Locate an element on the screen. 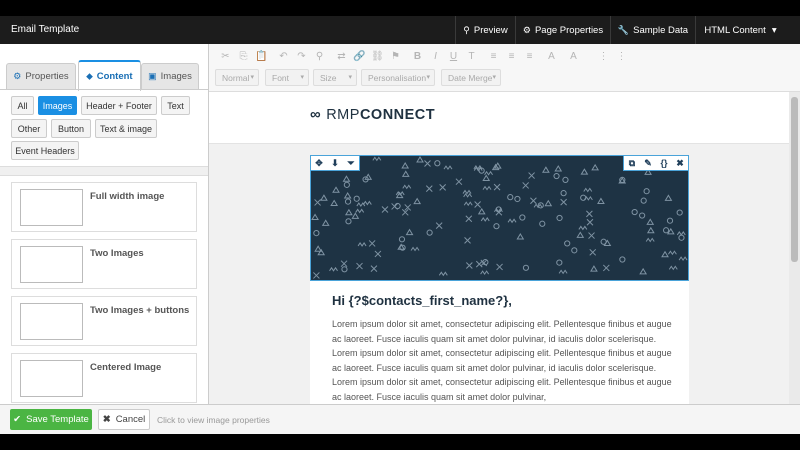 This screenshot has height=450, width=800. paste-icon: 📋 is located at coordinates (261, 56).